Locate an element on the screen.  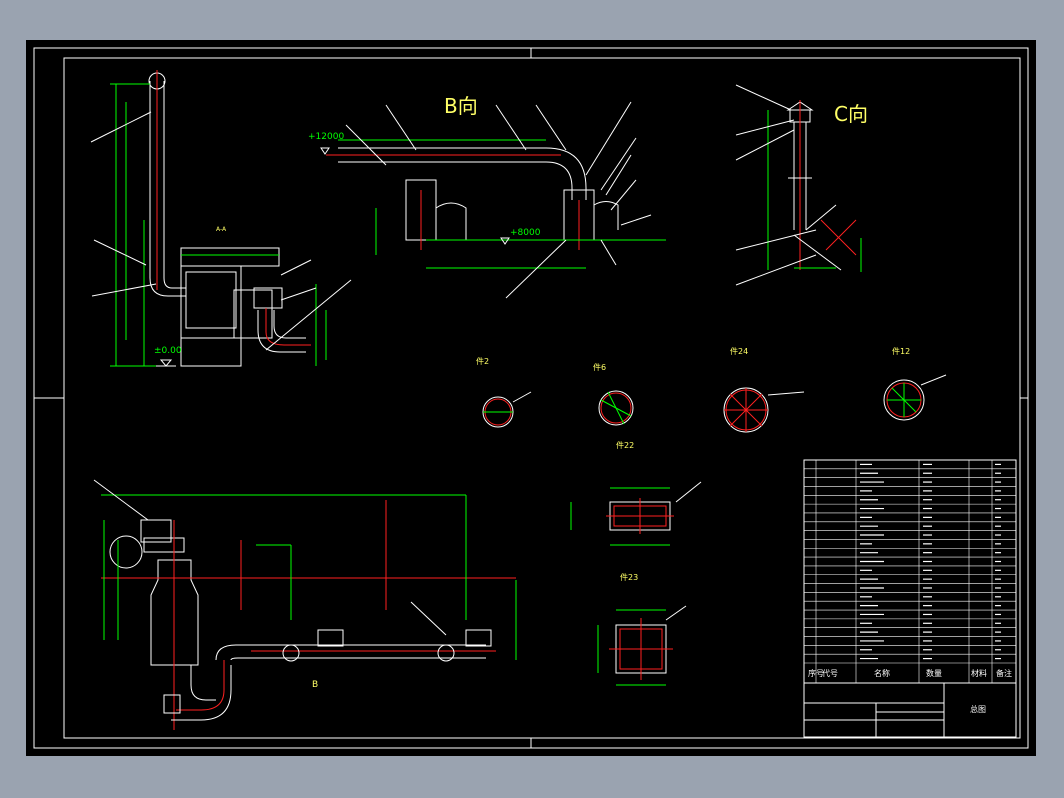
section-aa-title: A-A is located at coordinates (221, 229).